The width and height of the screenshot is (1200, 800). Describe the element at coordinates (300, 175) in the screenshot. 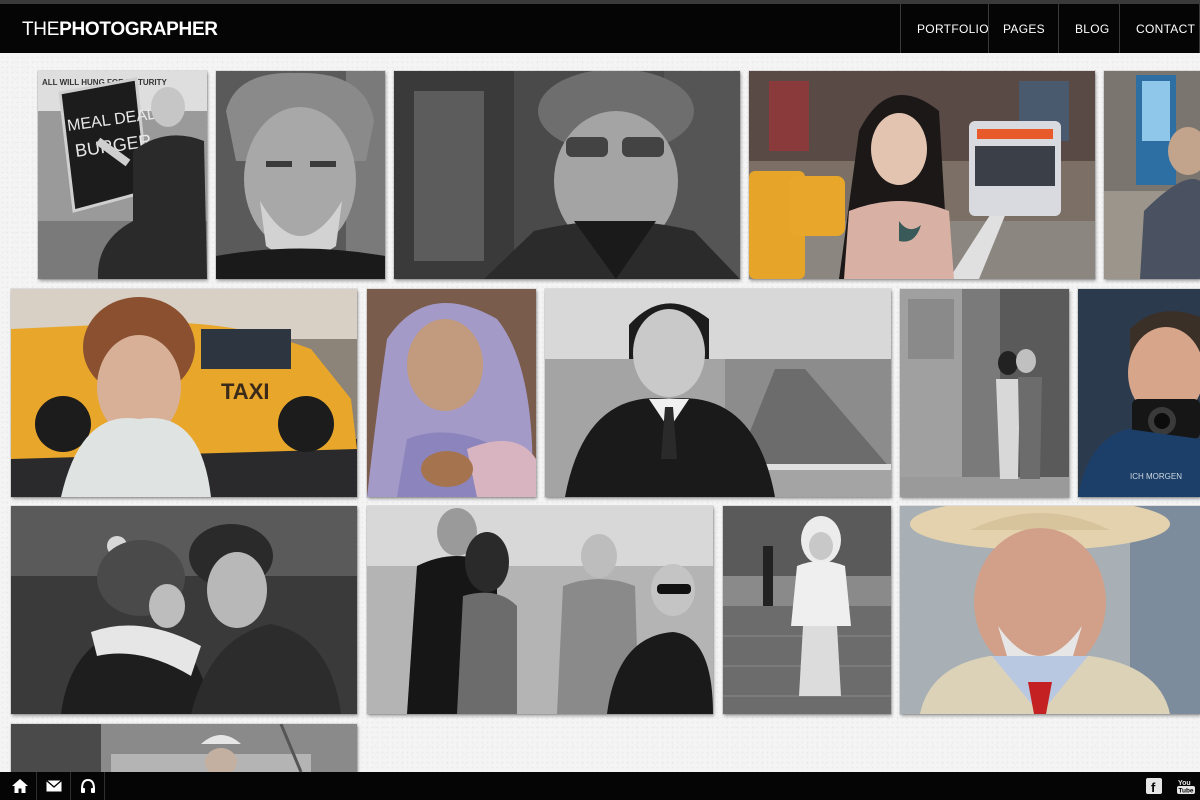

I see `photo-bearded-man-portrait` at that location.